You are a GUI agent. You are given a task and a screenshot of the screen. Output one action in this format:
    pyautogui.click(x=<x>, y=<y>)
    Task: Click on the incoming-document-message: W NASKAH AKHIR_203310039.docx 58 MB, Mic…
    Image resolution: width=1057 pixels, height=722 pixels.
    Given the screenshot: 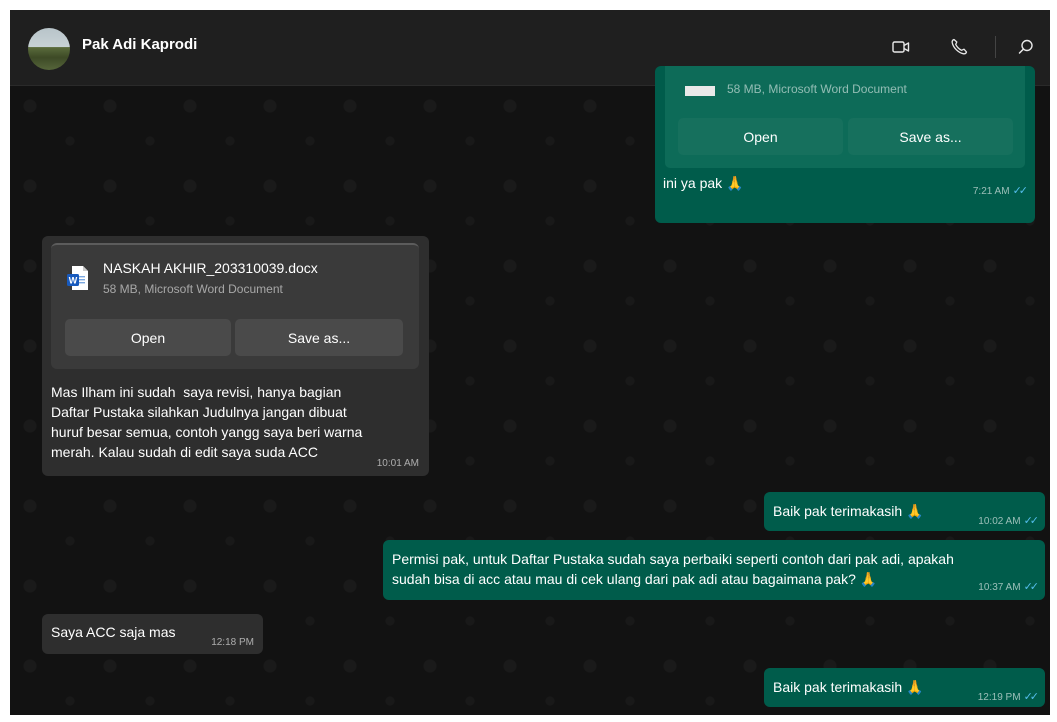 What is the action you would take?
    pyautogui.click(x=235, y=356)
    